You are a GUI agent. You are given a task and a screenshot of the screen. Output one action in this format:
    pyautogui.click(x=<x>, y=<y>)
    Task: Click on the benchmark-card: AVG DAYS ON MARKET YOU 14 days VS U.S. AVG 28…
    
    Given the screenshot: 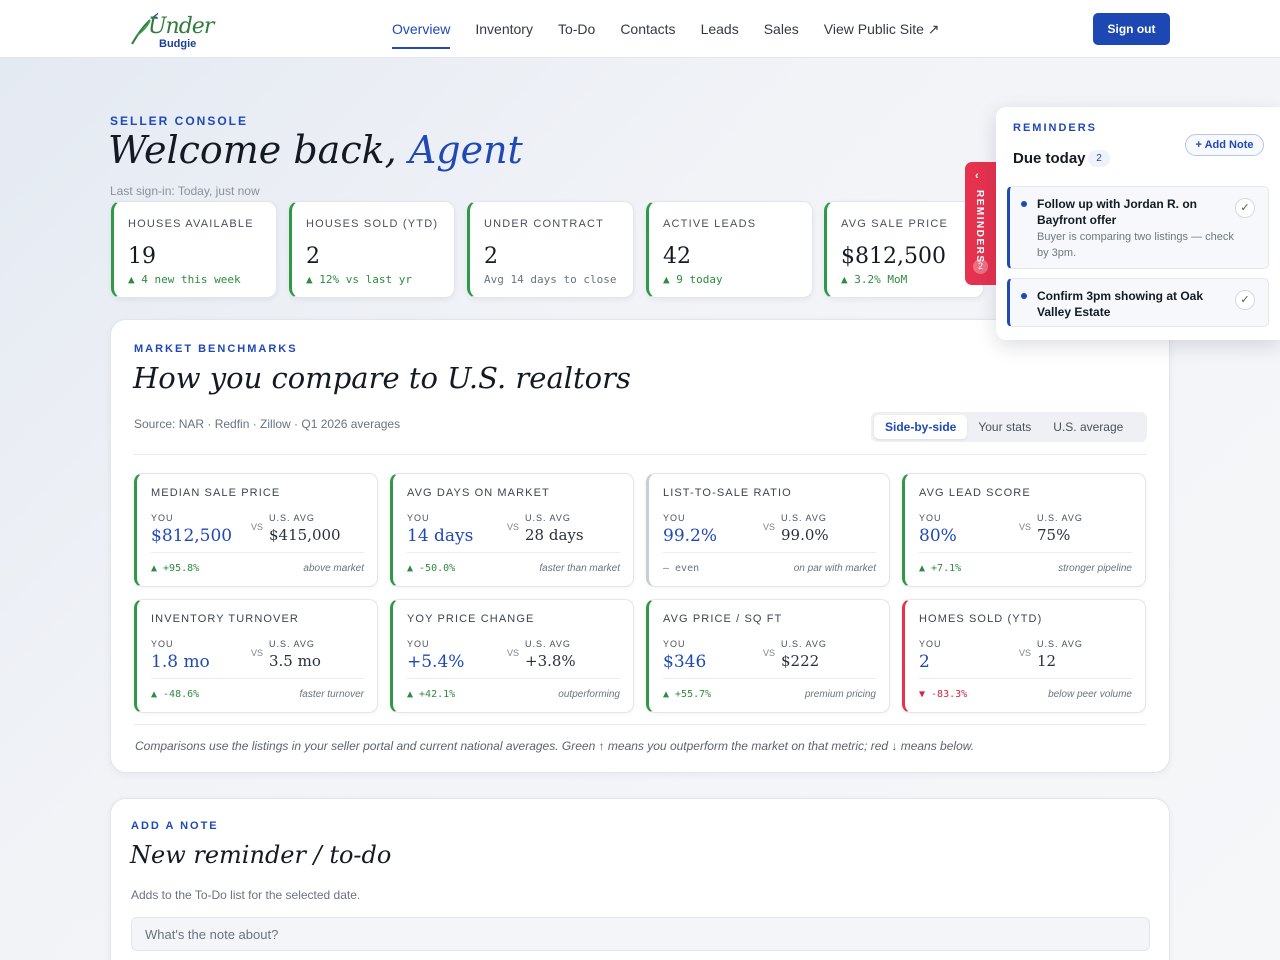 What is the action you would take?
    pyautogui.click(x=512, y=530)
    